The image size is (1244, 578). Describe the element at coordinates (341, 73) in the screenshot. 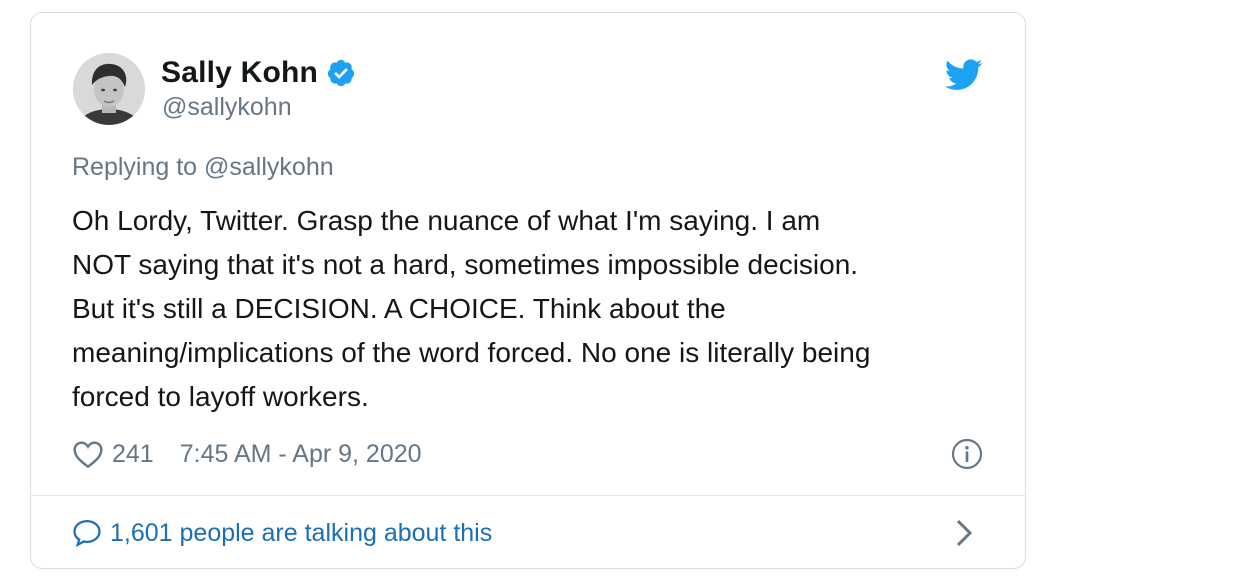

I see `verified-badge-icon` at that location.